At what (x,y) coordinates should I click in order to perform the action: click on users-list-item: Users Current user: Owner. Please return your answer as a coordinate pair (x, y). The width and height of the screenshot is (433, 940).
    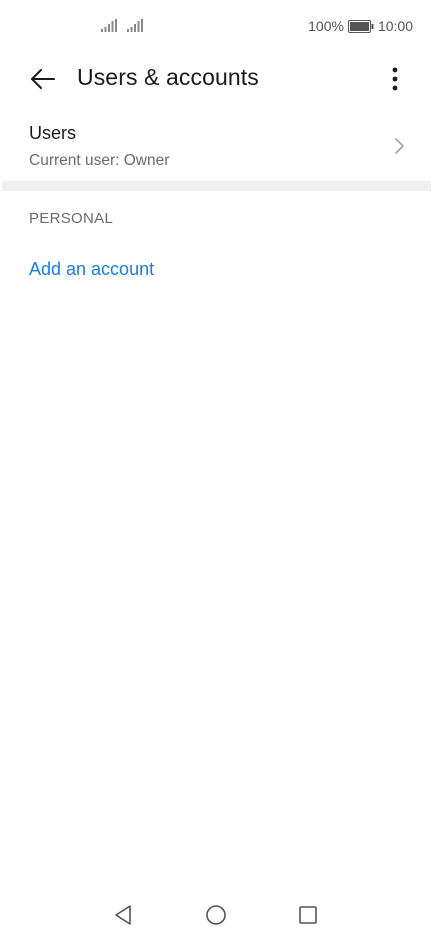
    Looking at the image, I should click on (216, 146).